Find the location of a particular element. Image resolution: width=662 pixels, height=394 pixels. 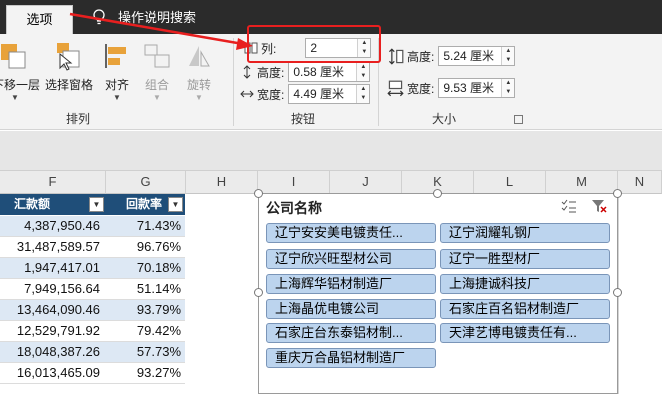

slicer-height-row: 高度: 5.24 厘米 ▲ ▼ is located at coordinates (451, 56).